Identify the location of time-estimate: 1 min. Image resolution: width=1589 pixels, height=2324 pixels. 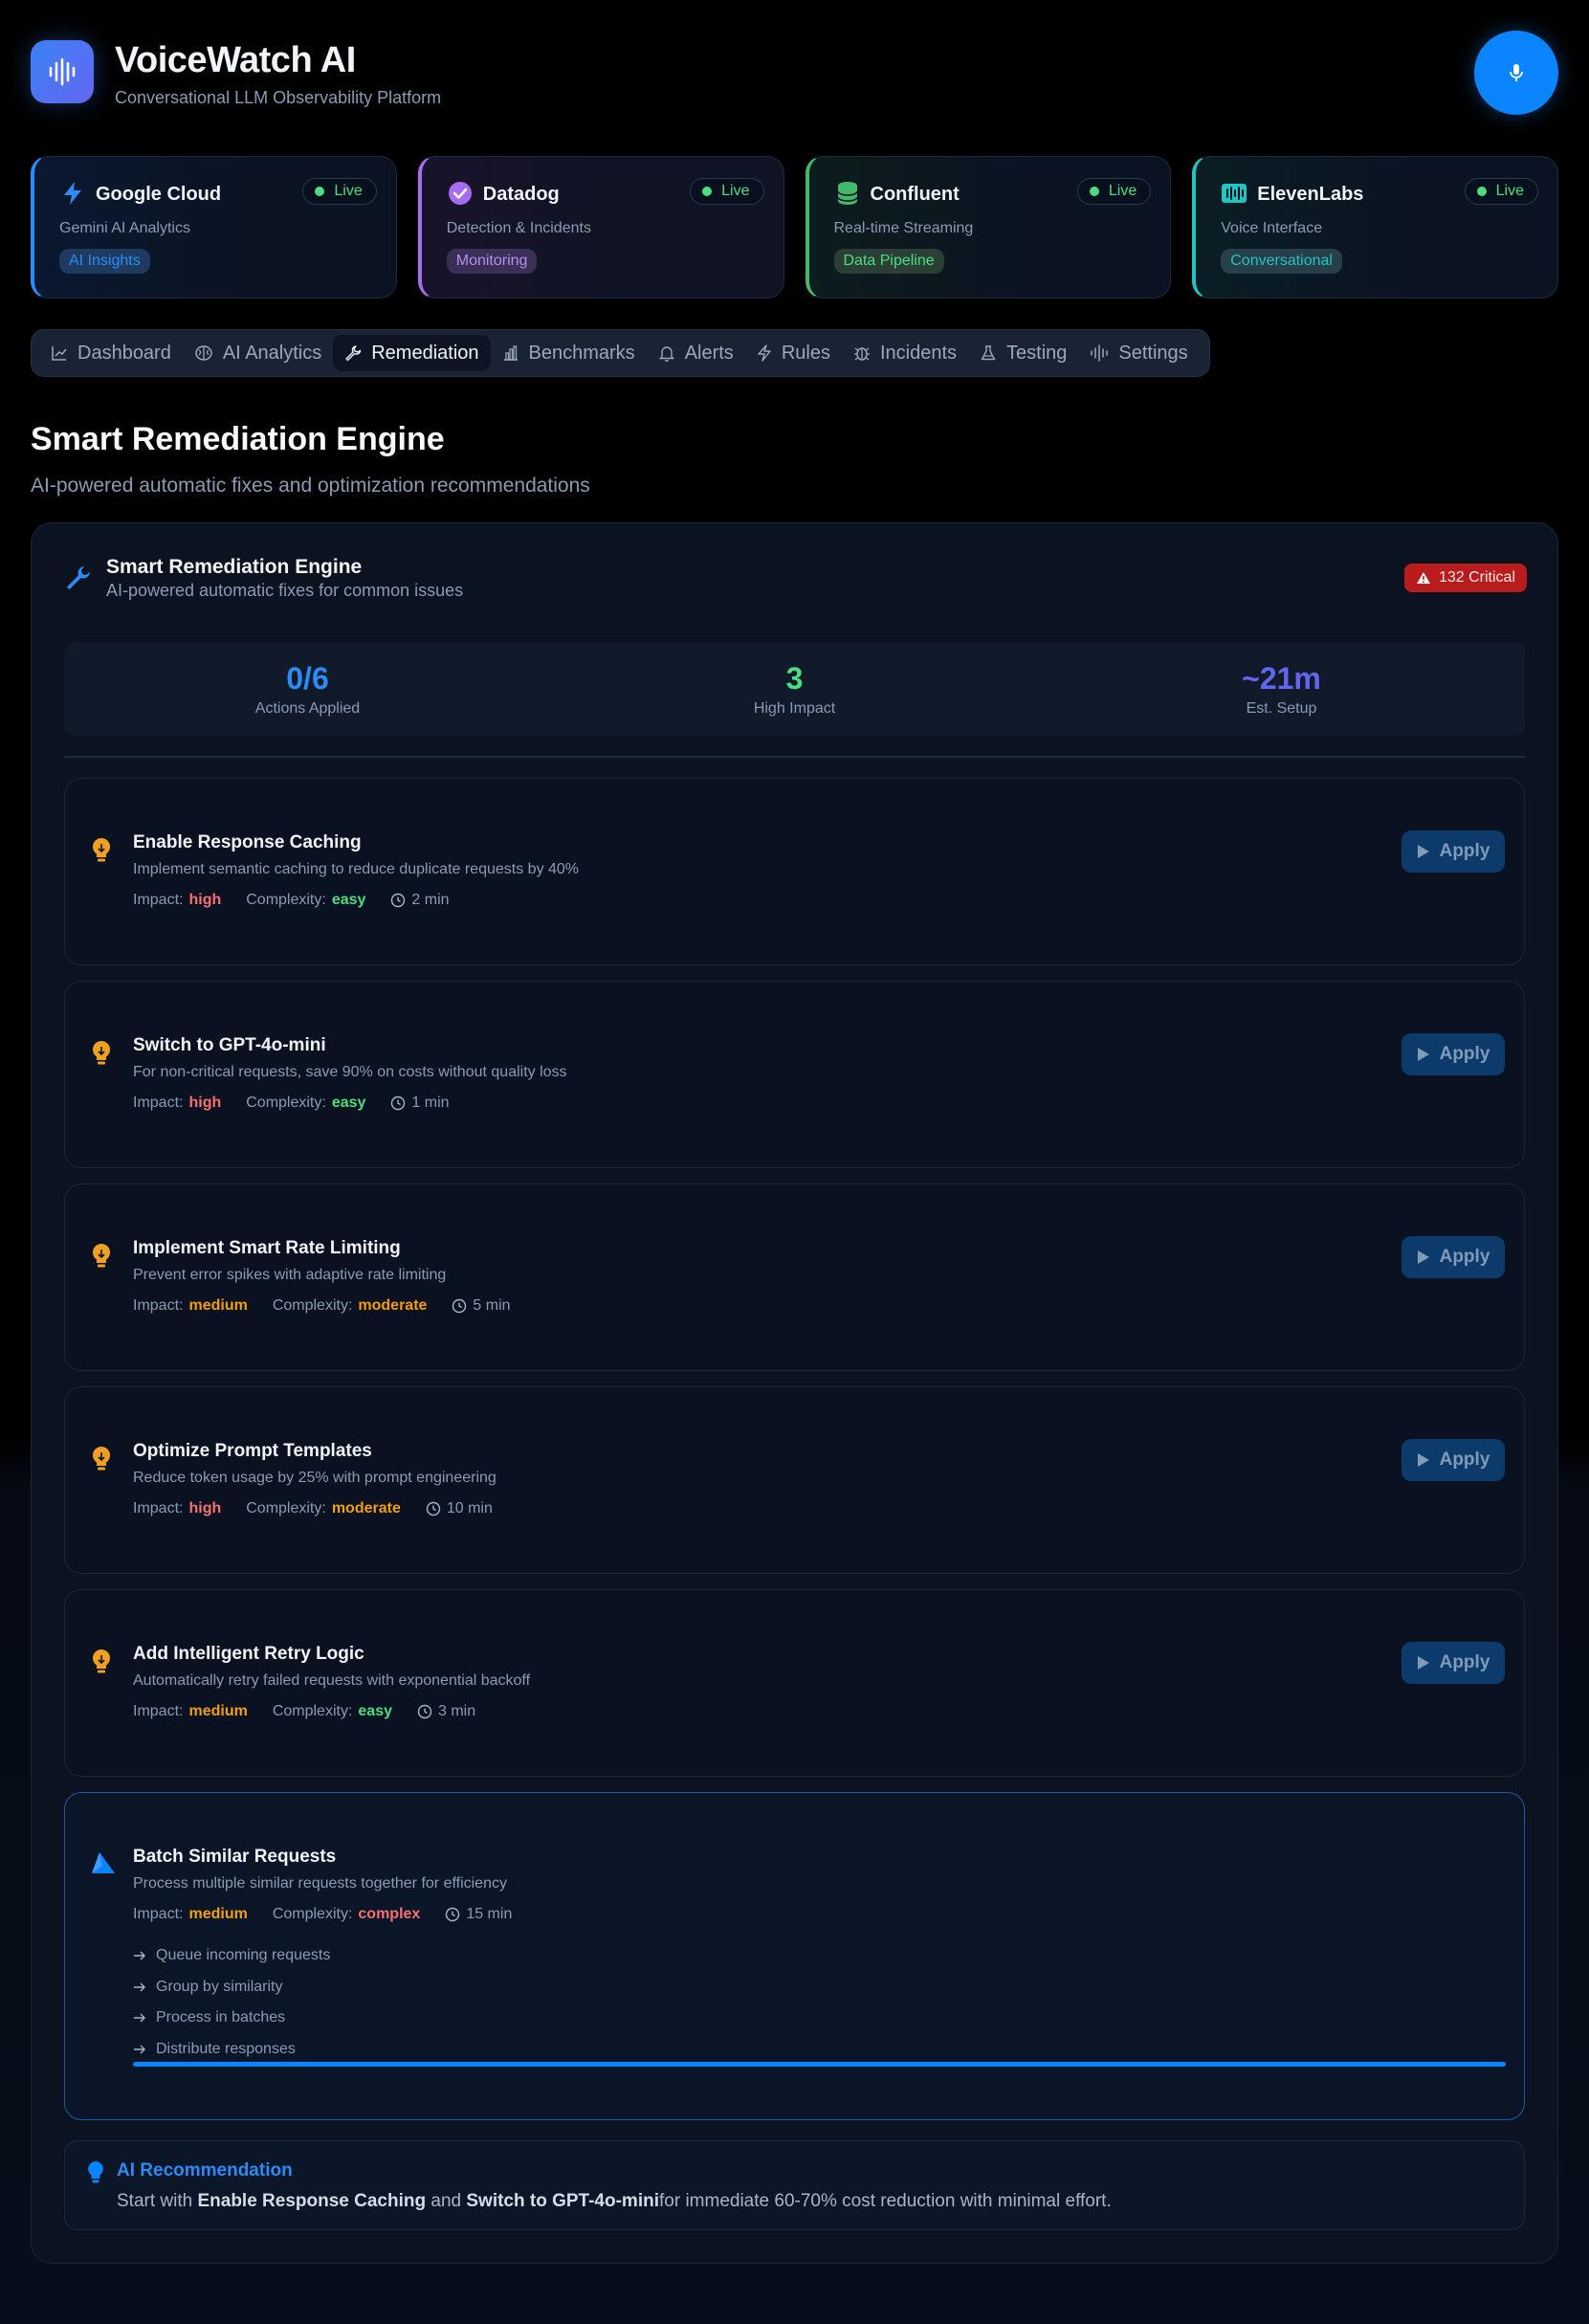
(430, 1103).